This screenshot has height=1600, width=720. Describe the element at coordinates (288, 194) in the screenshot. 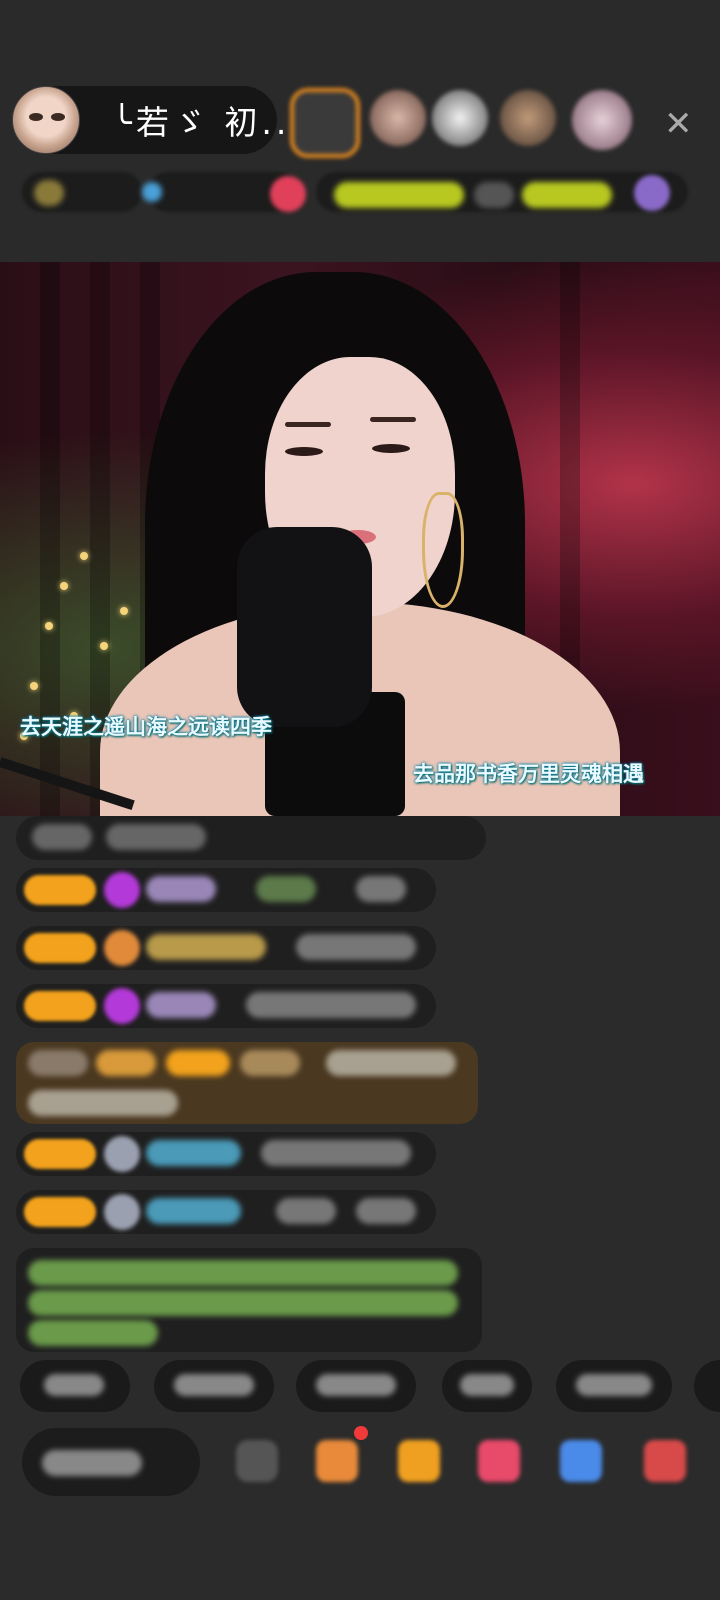

I see `hot-icon` at that location.